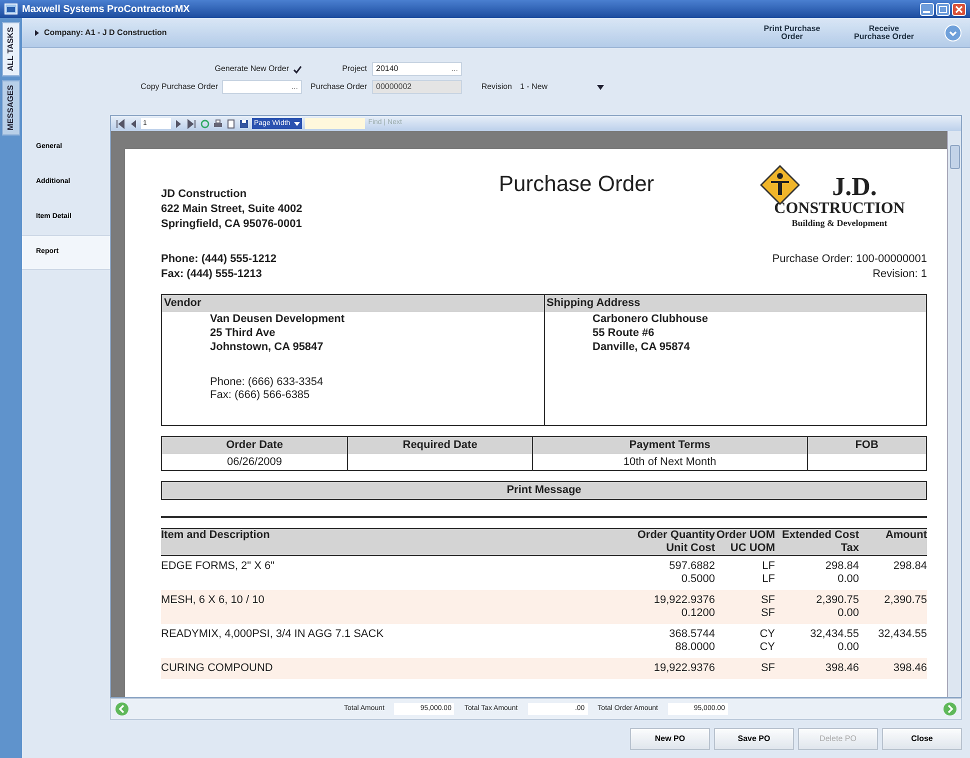  Describe the element at coordinates (943, 9) in the screenshot. I see `maximize-icon` at that location.